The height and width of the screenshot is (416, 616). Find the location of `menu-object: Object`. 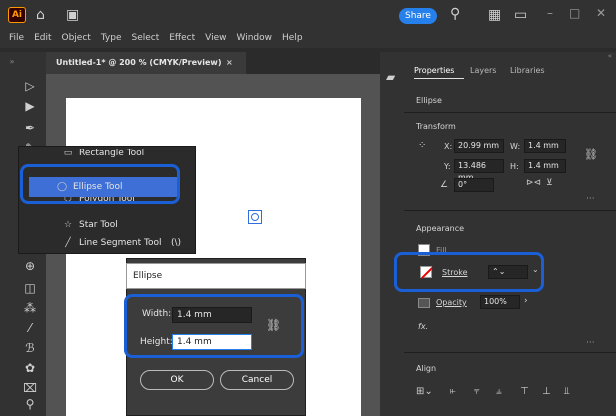

menu-object: Object is located at coordinates (76, 39).